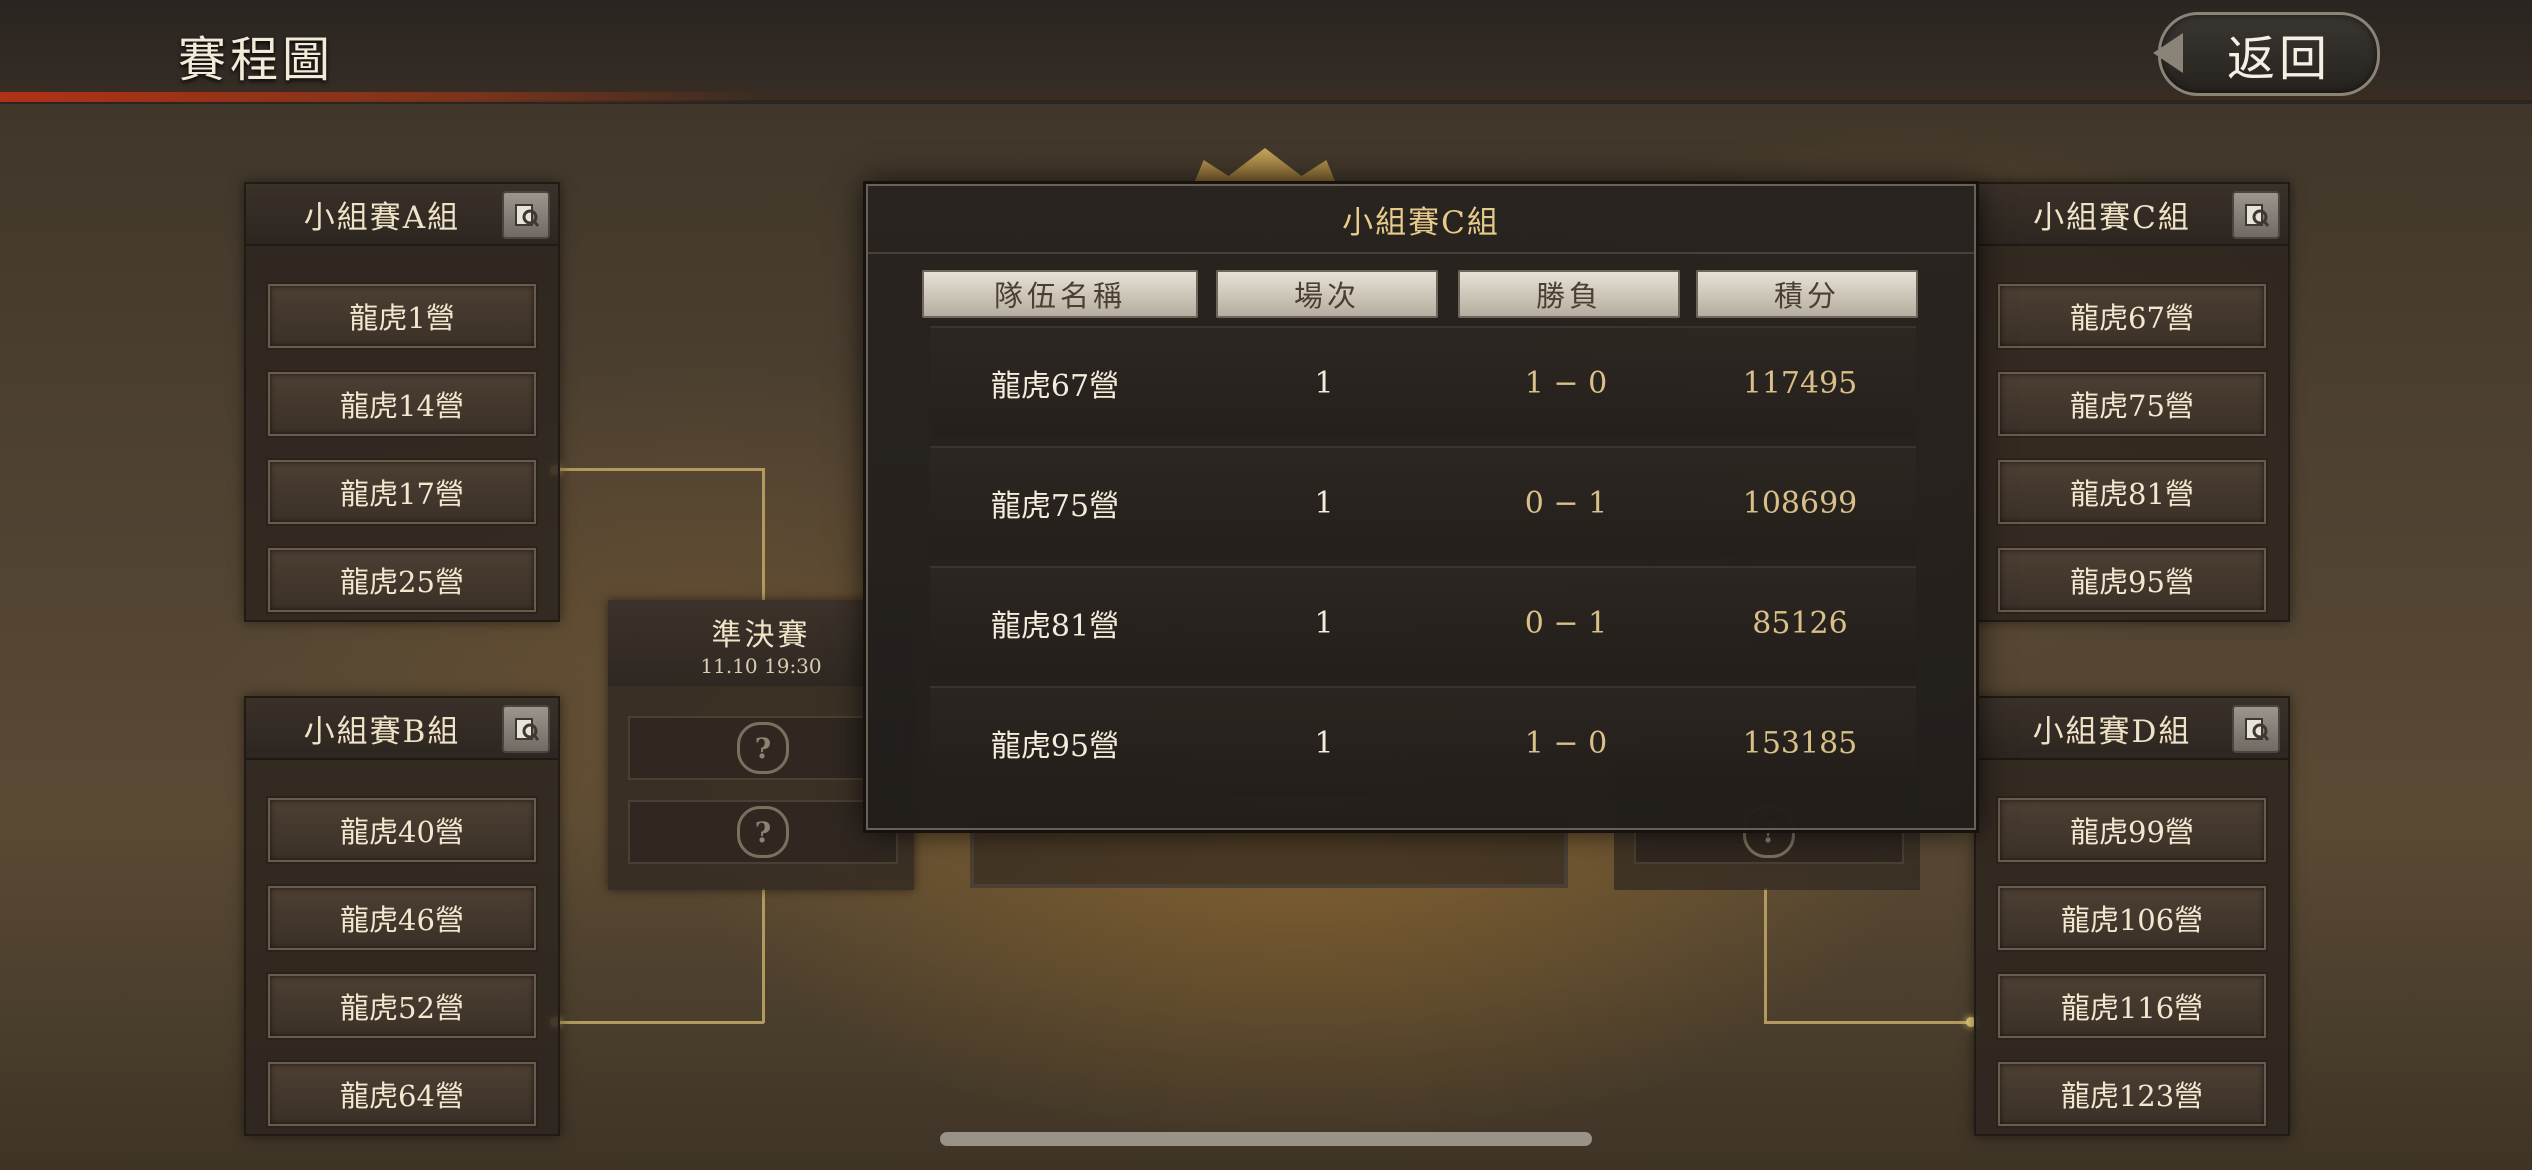 The image size is (2532, 1170). Describe the element at coordinates (256, 60) in the screenshot. I see `page-title: 賽程圖` at that location.